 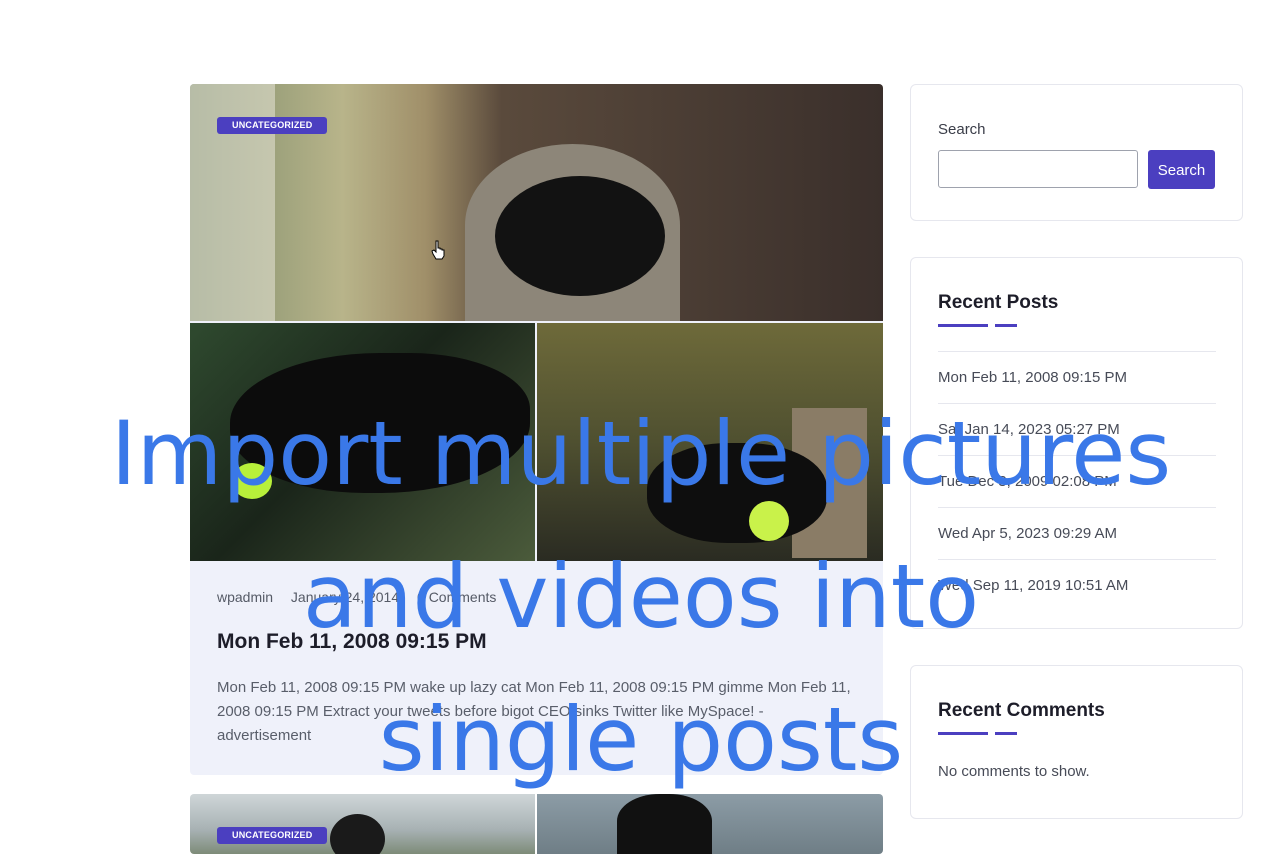 What do you see at coordinates (1077, 377) in the screenshot?
I see `recent-post-link: Mon Feb 11, 2008 09:15 PM` at bounding box center [1077, 377].